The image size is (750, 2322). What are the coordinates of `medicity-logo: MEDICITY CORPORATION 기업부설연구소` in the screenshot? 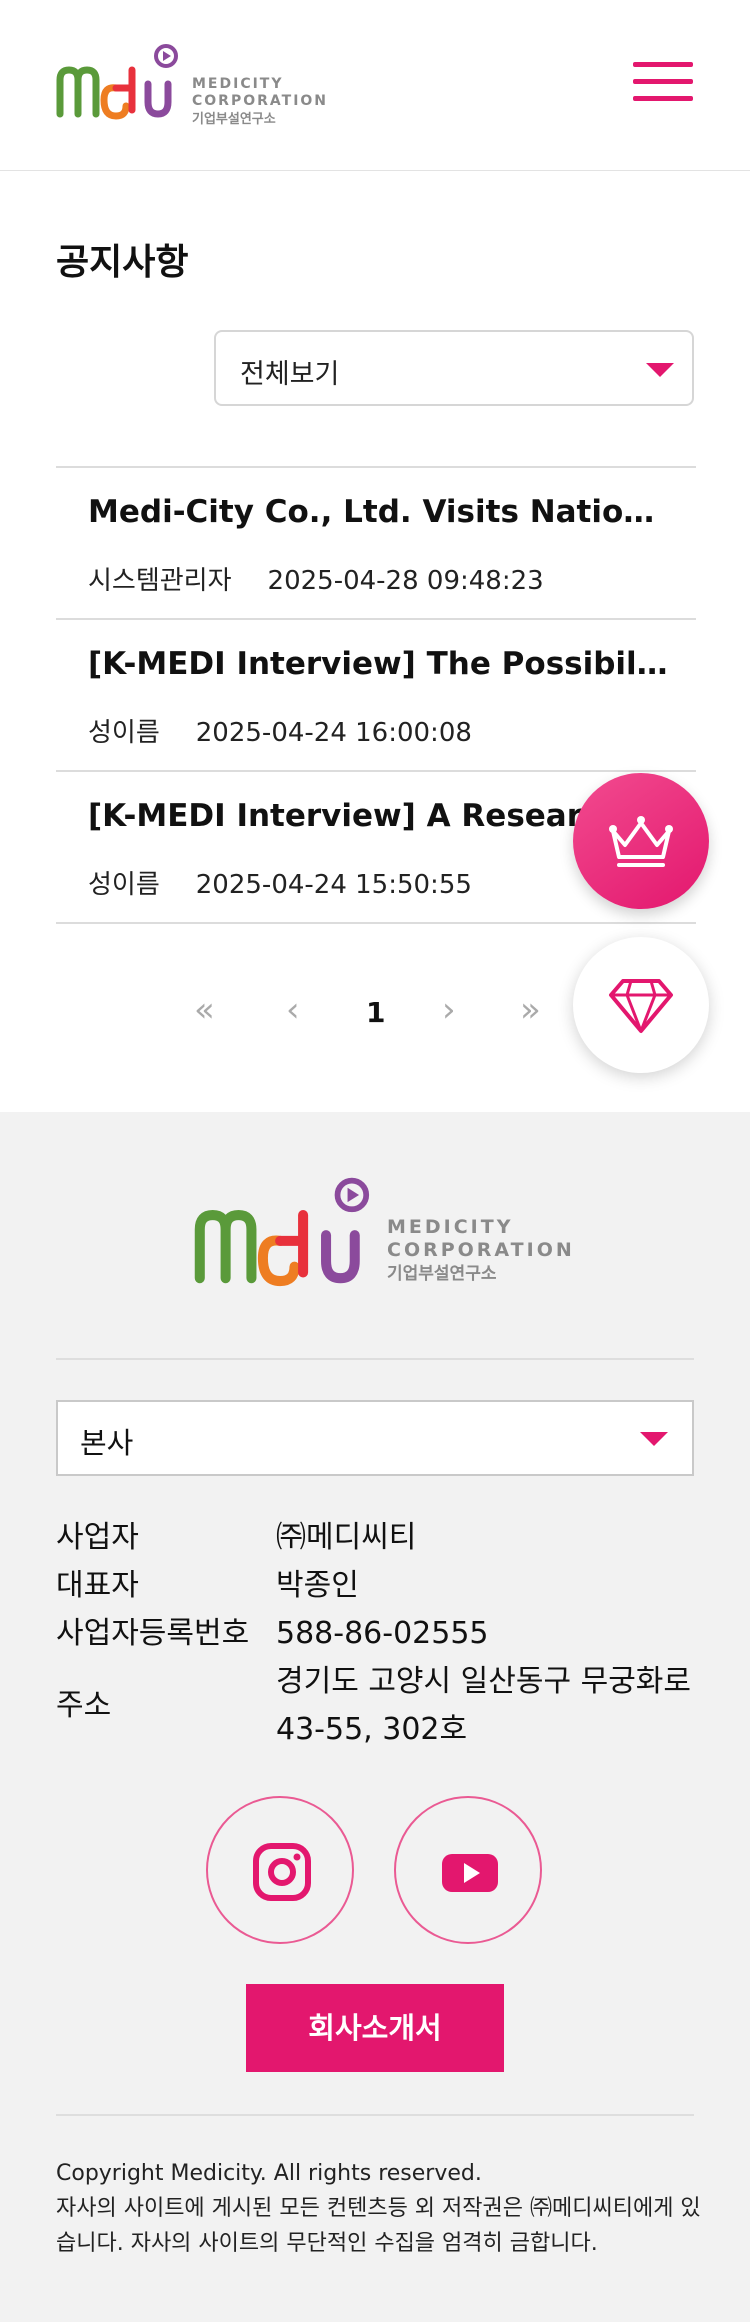 It's located at (192, 86).